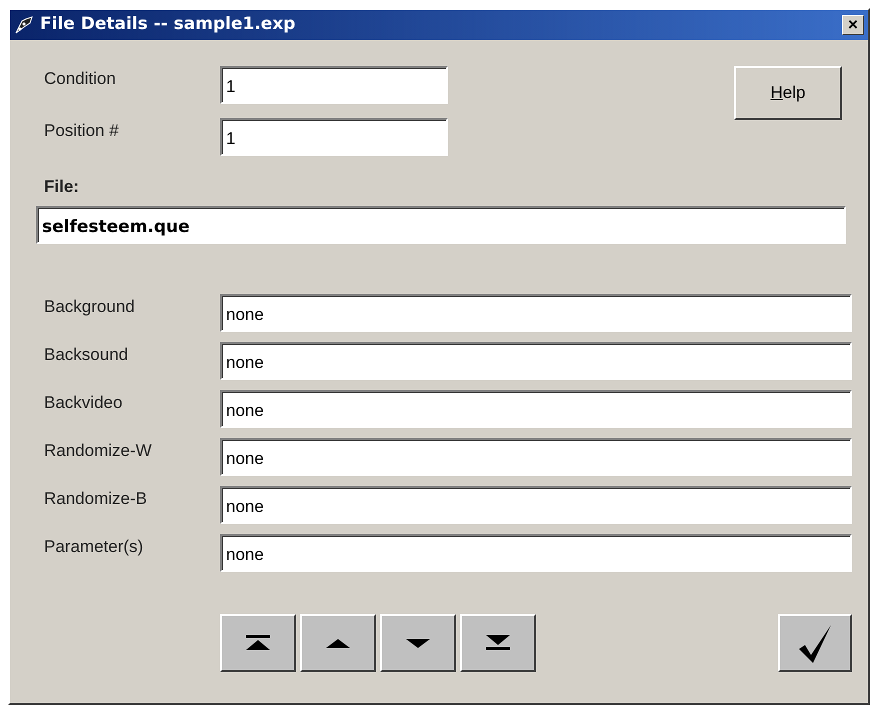 This screenshot has width=877, height=711. What do you see at coordinates (418, 643) in the screenshot?
I see `move-down-button` at bounding box center [418, 643].